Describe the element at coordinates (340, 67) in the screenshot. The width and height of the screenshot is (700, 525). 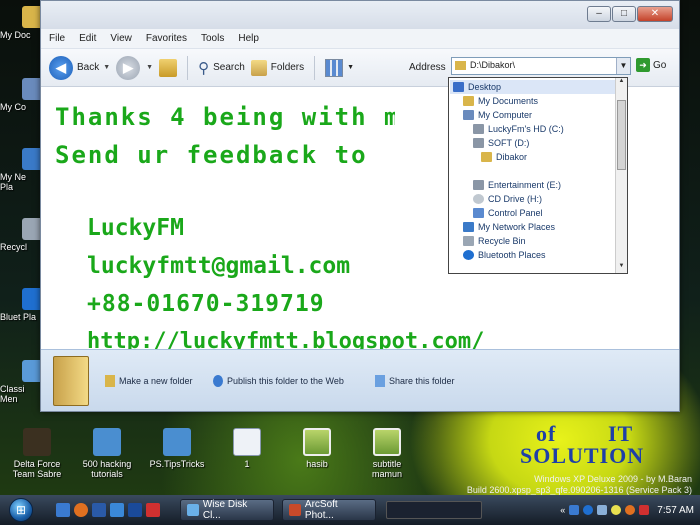
I see `views-button: ▼` at that location.